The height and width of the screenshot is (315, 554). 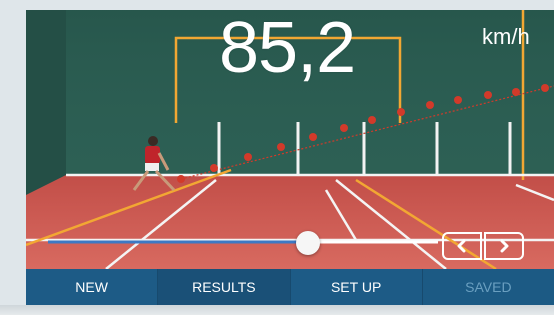 I want to click on bottom-toolbar: NEW RESULTS SET UP SAVED, so click(x=290, y=287).